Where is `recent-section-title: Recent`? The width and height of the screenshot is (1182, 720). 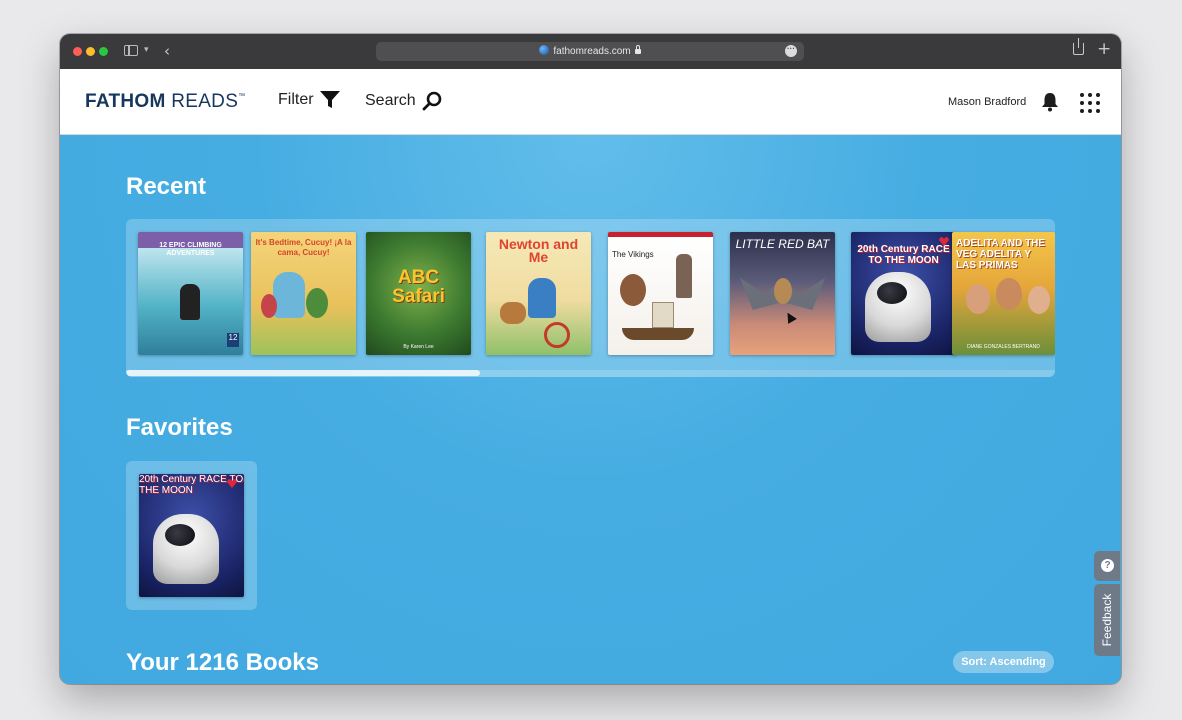
recent-section-title: Recent is located at coordinates (166, 186).